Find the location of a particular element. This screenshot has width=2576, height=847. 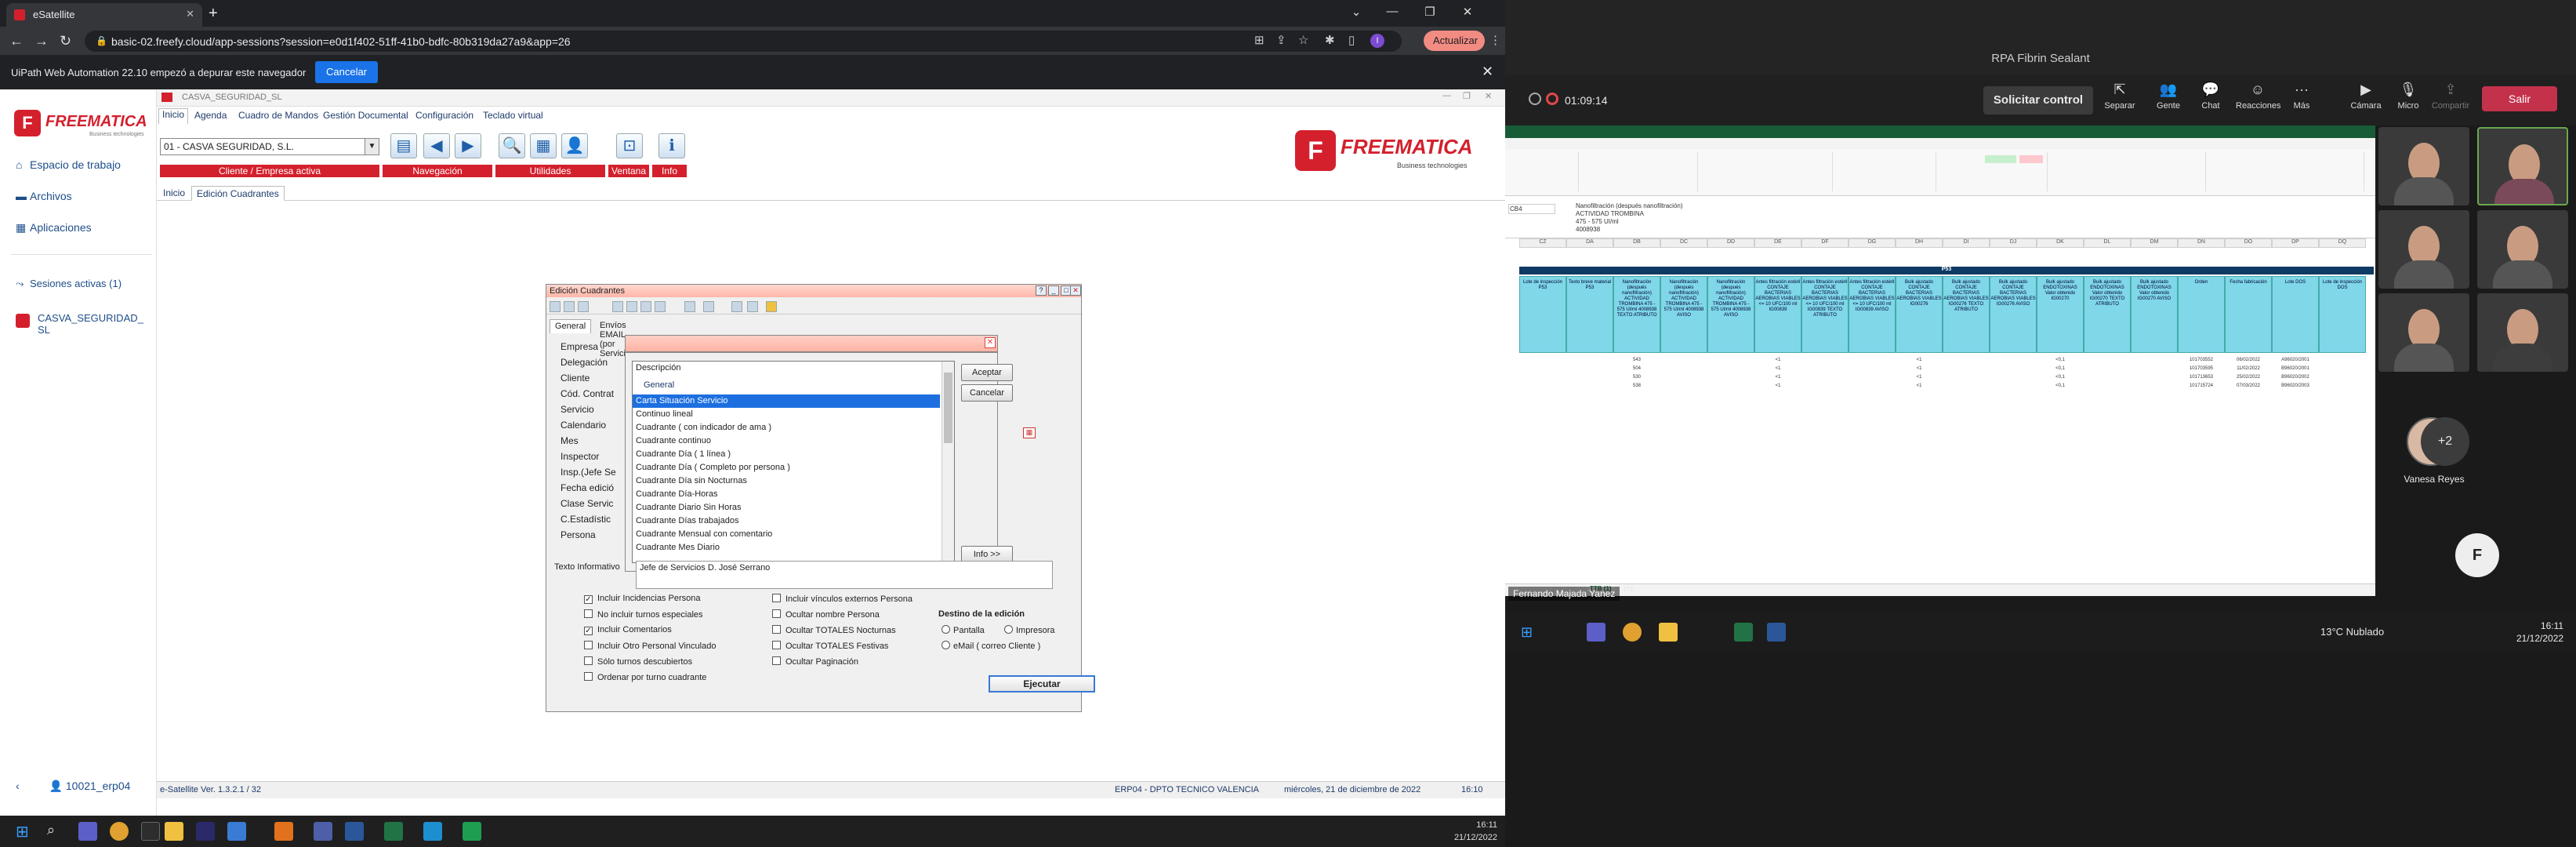

list-item: Cuadrante Día sin Nocturnas is located at coordinates (787, 481).